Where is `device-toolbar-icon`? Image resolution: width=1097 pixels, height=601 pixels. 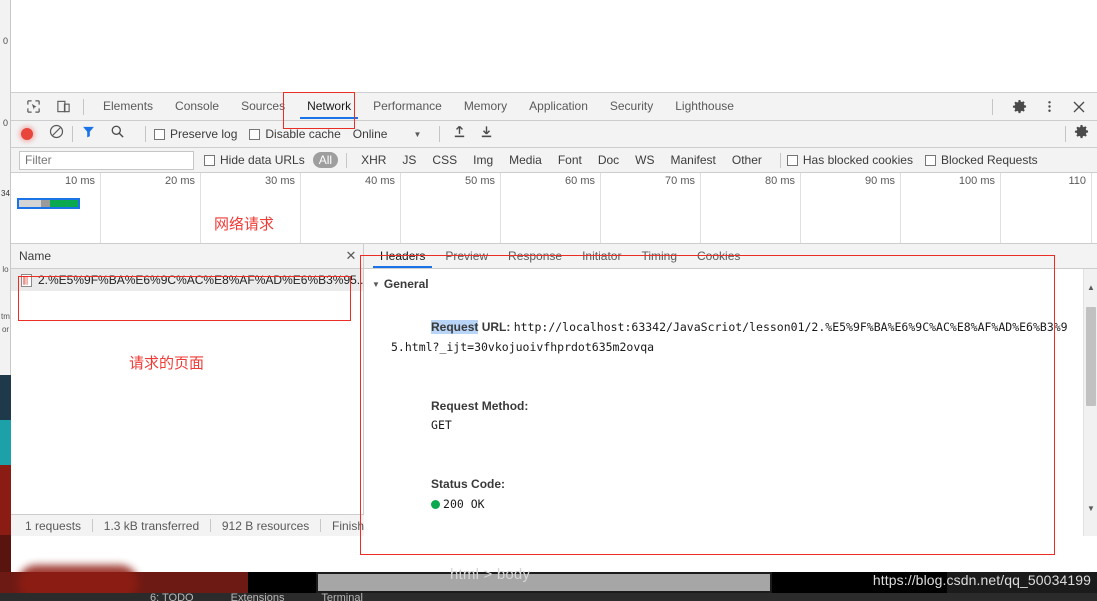 device-toolbar-icon is located at coordinates (63, 107).